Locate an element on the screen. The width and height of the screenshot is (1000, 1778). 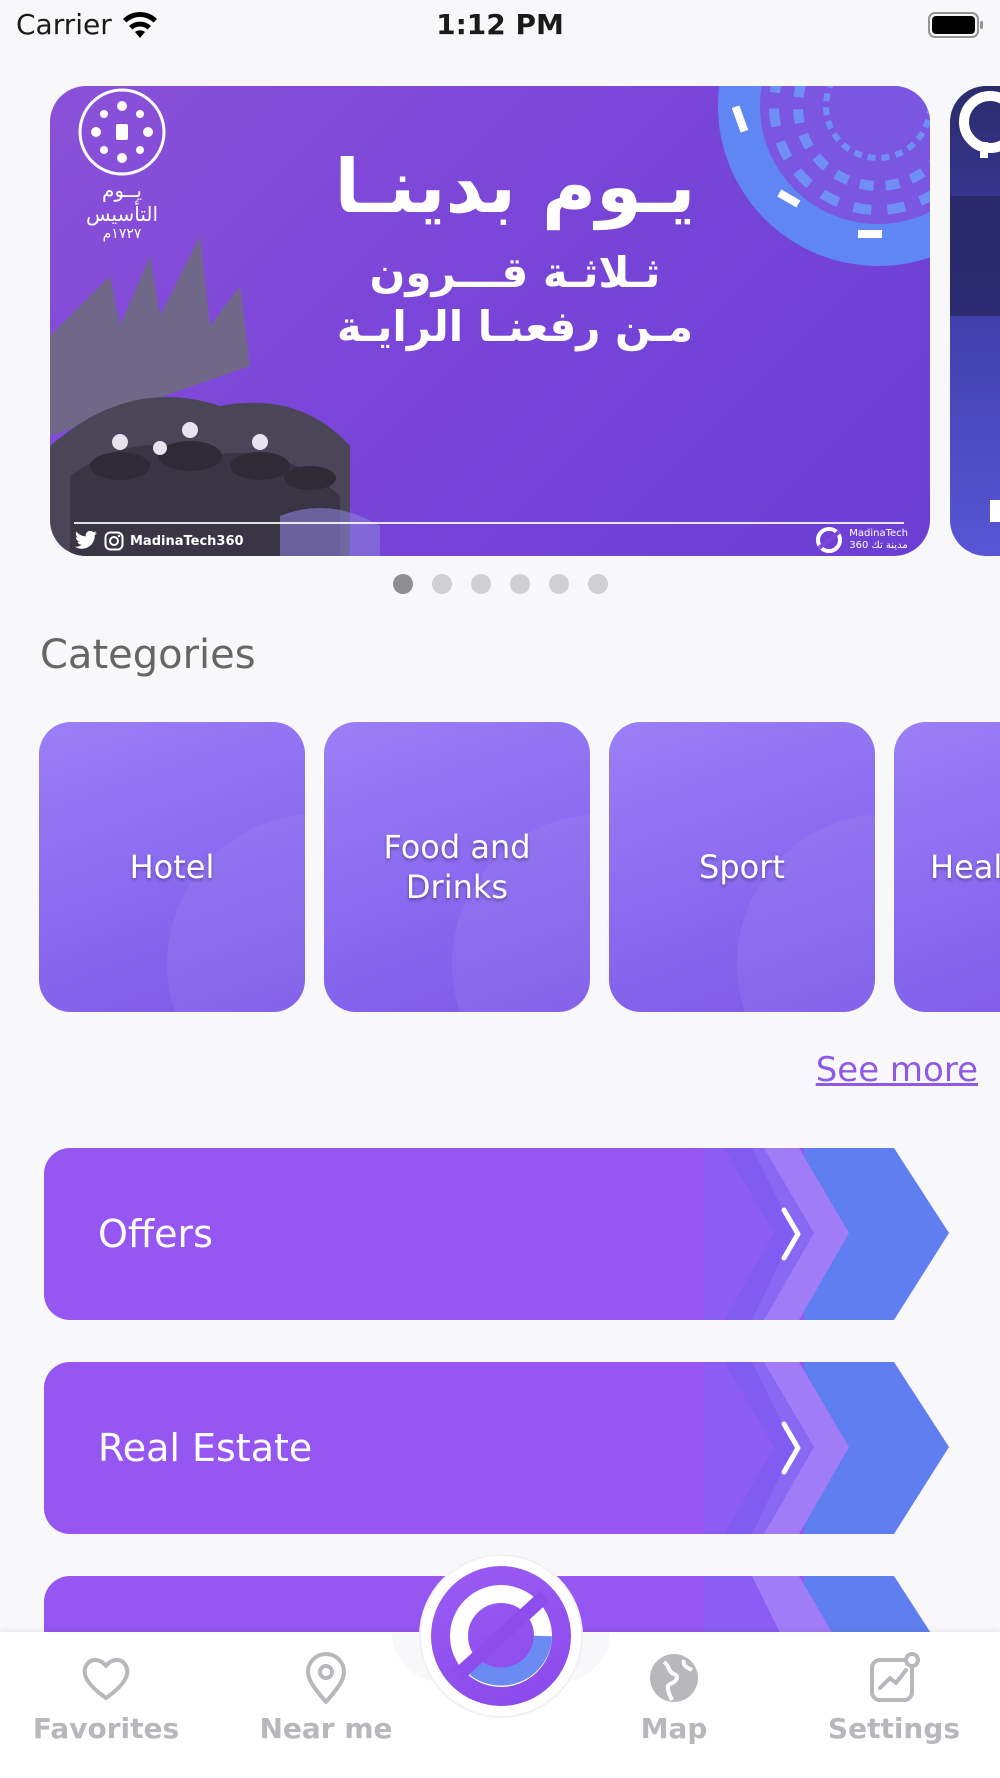
location-pin-icon is located at coordinates (326, 1678).